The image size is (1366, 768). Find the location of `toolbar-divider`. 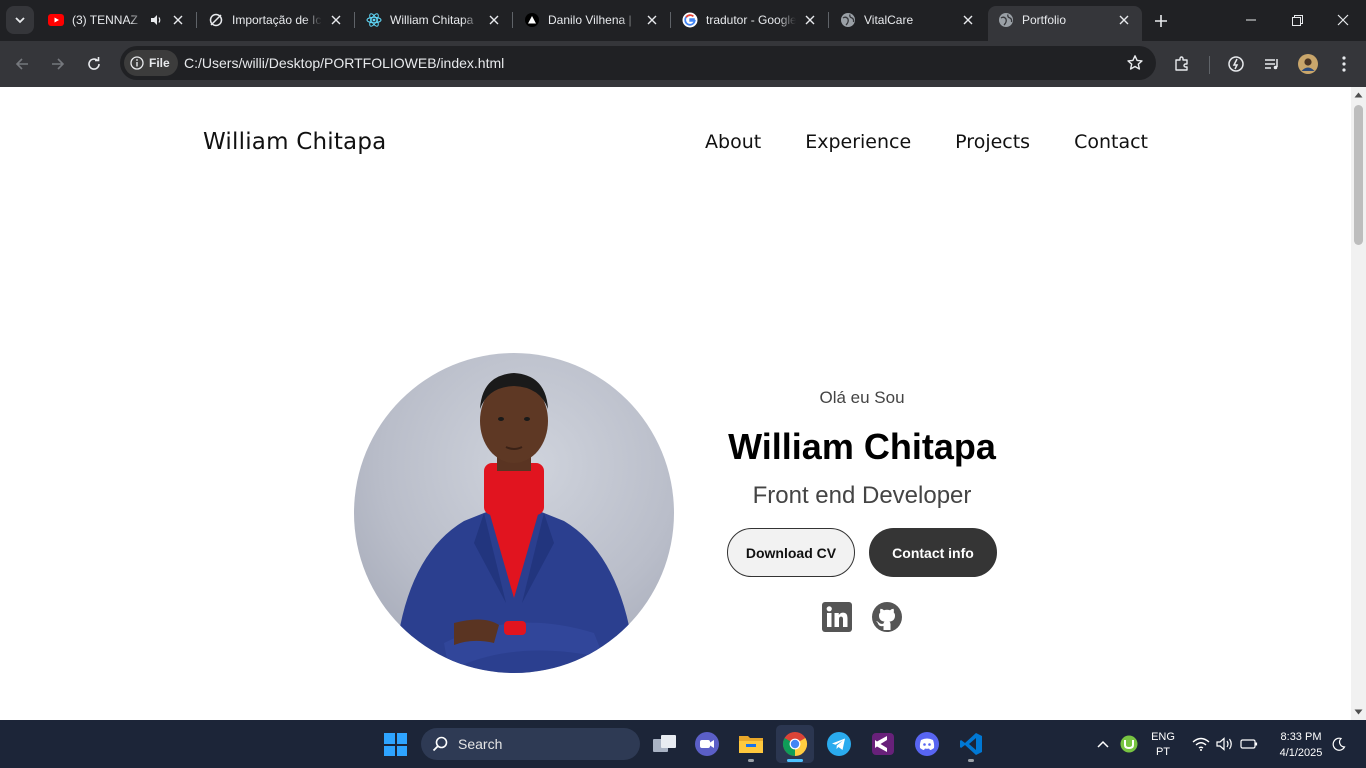

toolbar-divider is located at coordinates (1209, 65).